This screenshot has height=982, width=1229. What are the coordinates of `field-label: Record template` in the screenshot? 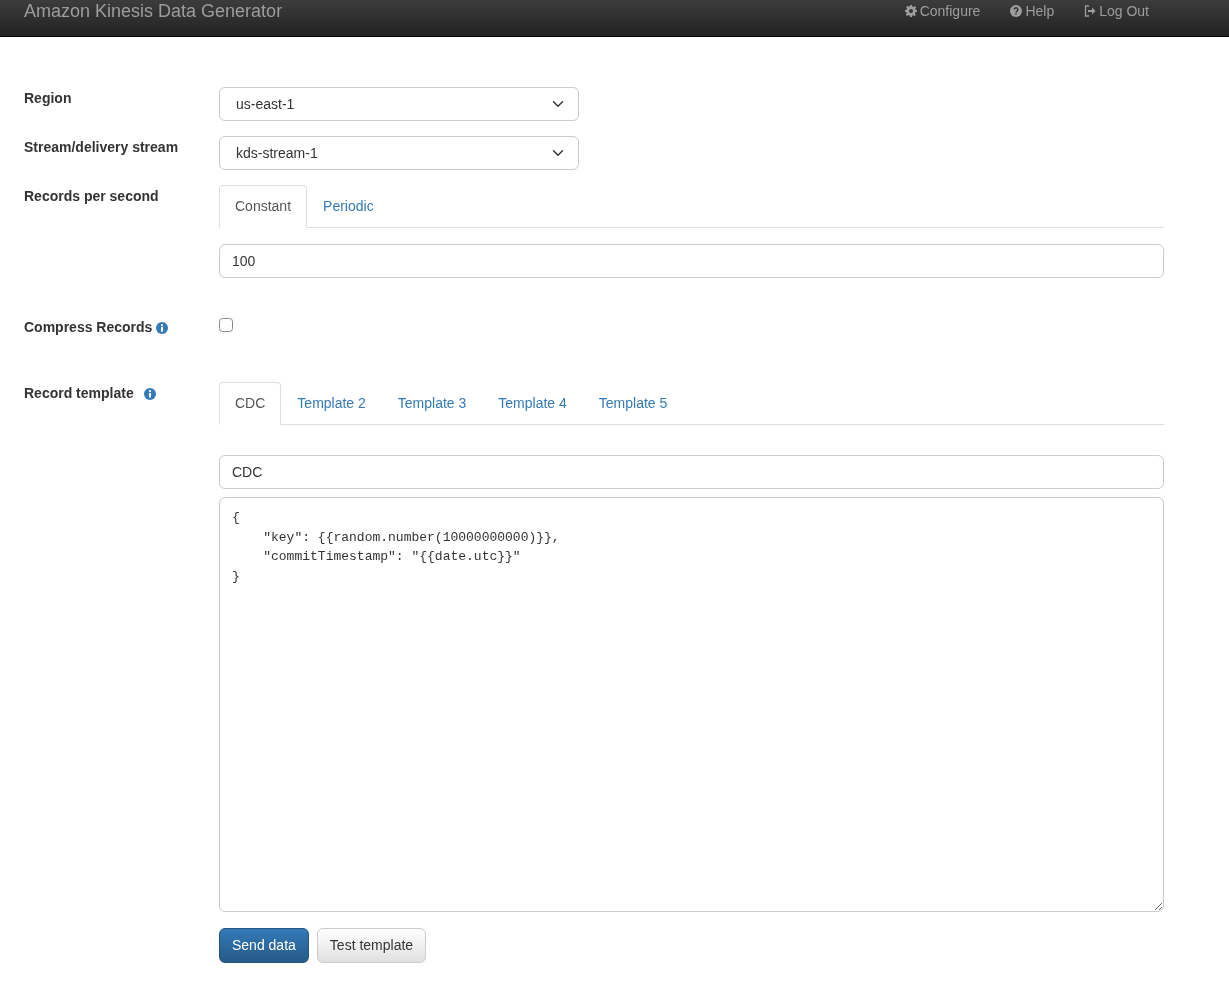 It's located at (79, 393).